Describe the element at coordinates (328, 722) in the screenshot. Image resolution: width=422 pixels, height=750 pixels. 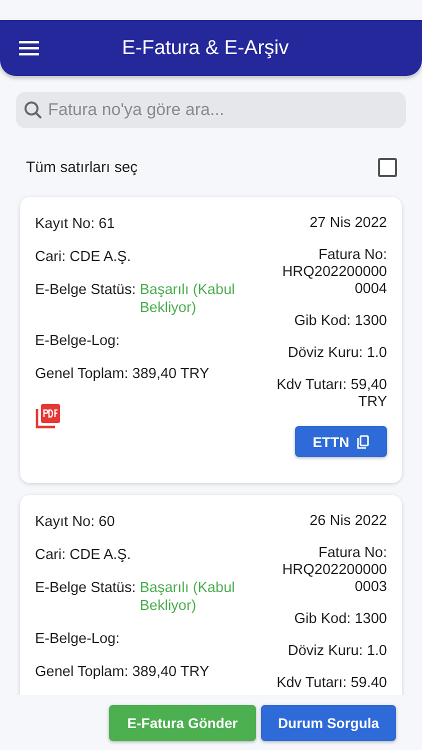
I see `query-button: Durum Sorgula` at that location.